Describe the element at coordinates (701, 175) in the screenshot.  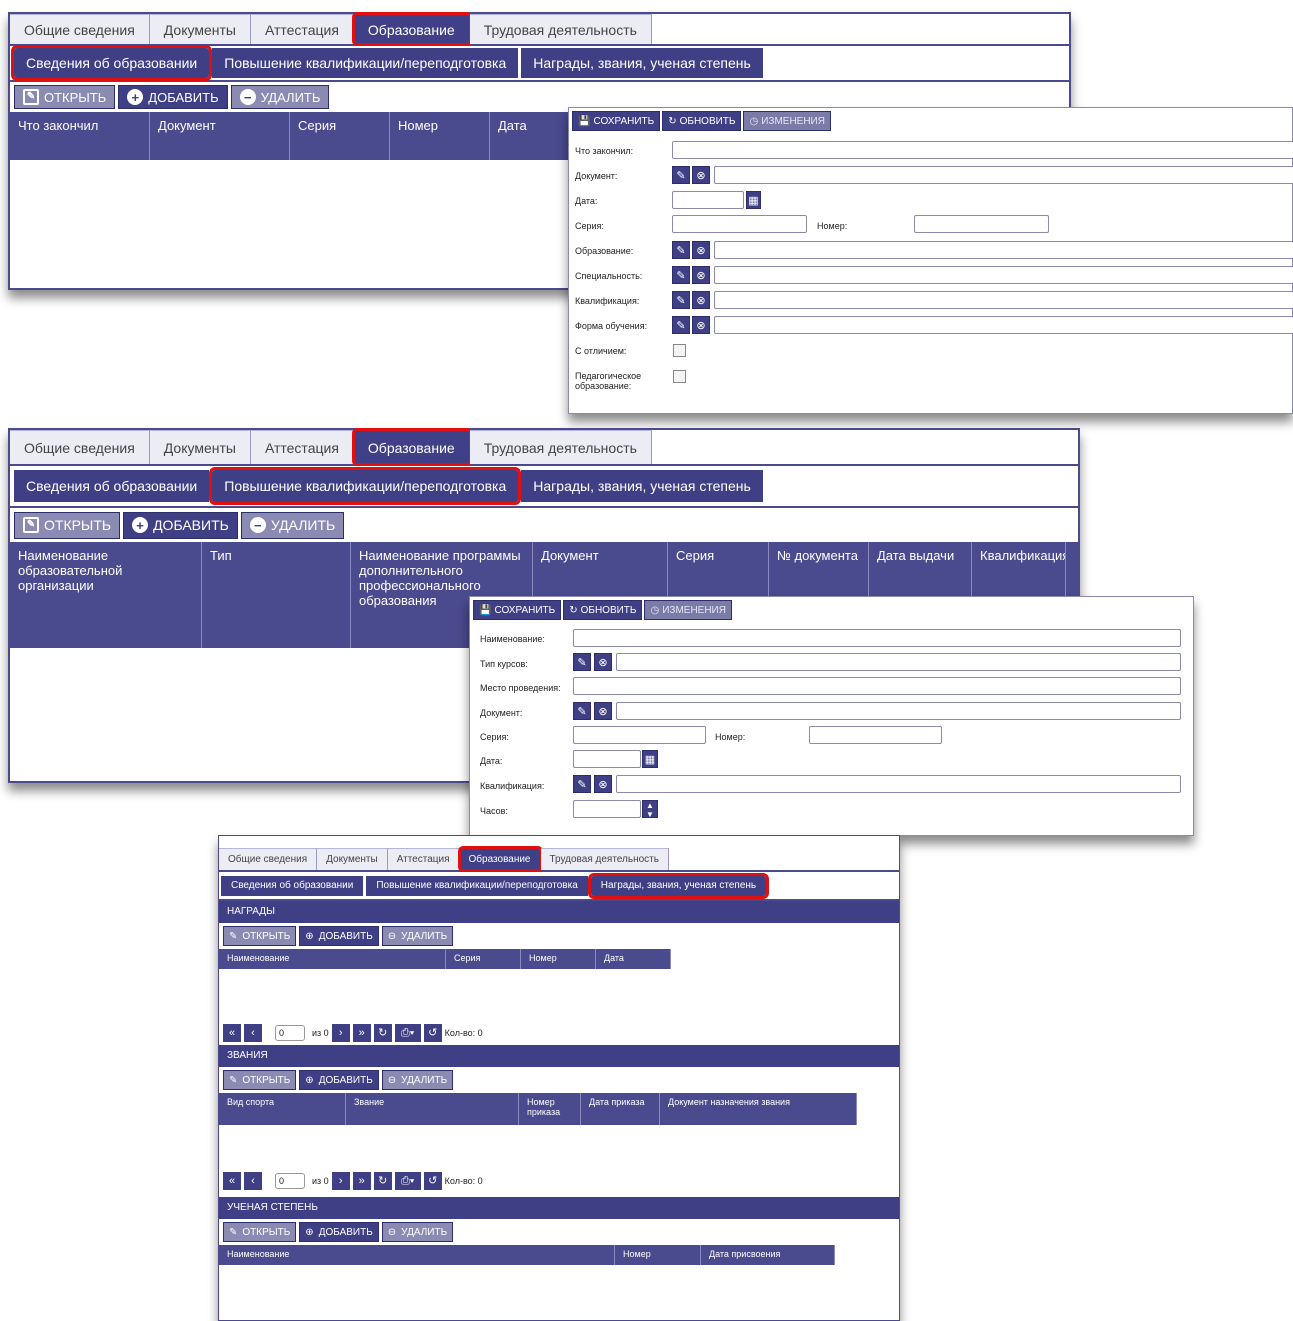
I see `document-clear-button: ⊗` at that location.